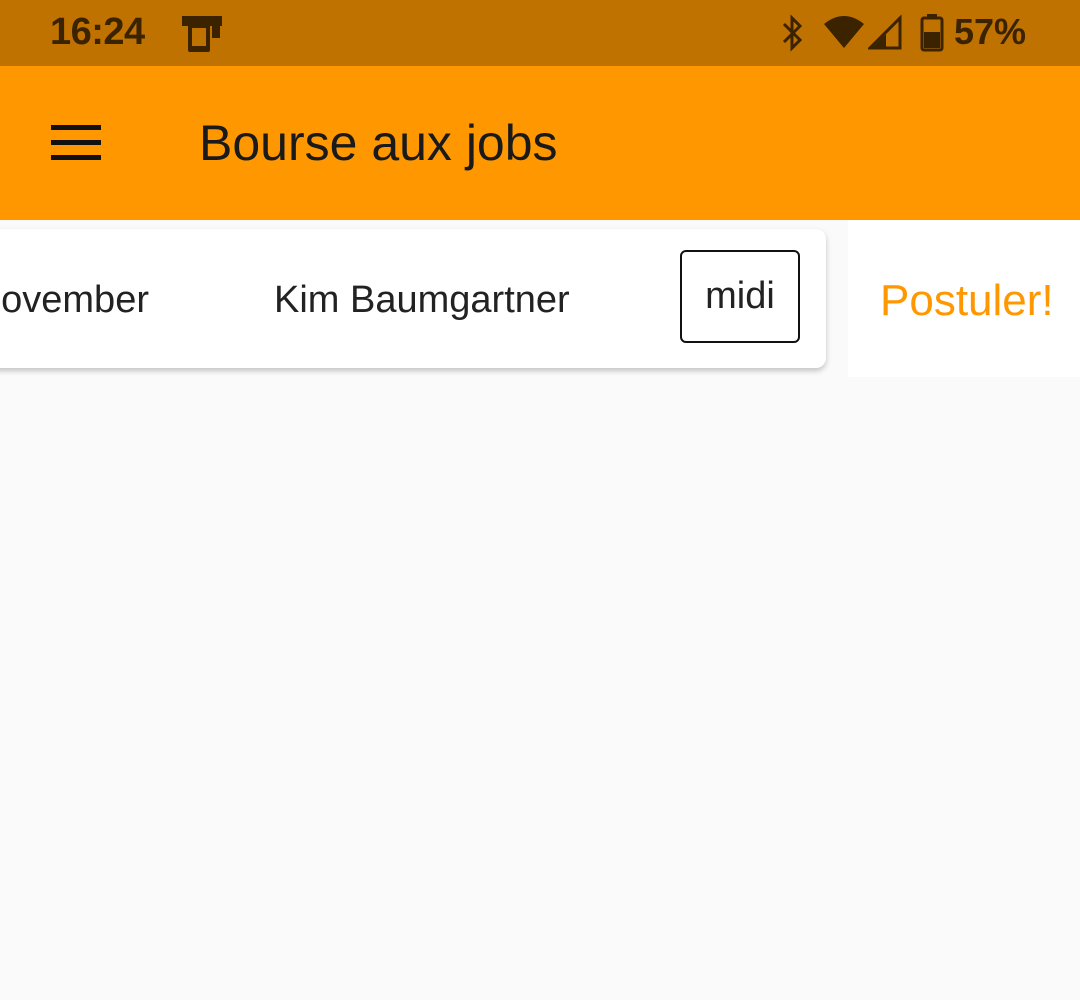 This screenshot has height=1000, width=1080. What do you see at coordinates (74, 300) in the screenshot?
I see `job-date: november` at bounding box center [74, 300].